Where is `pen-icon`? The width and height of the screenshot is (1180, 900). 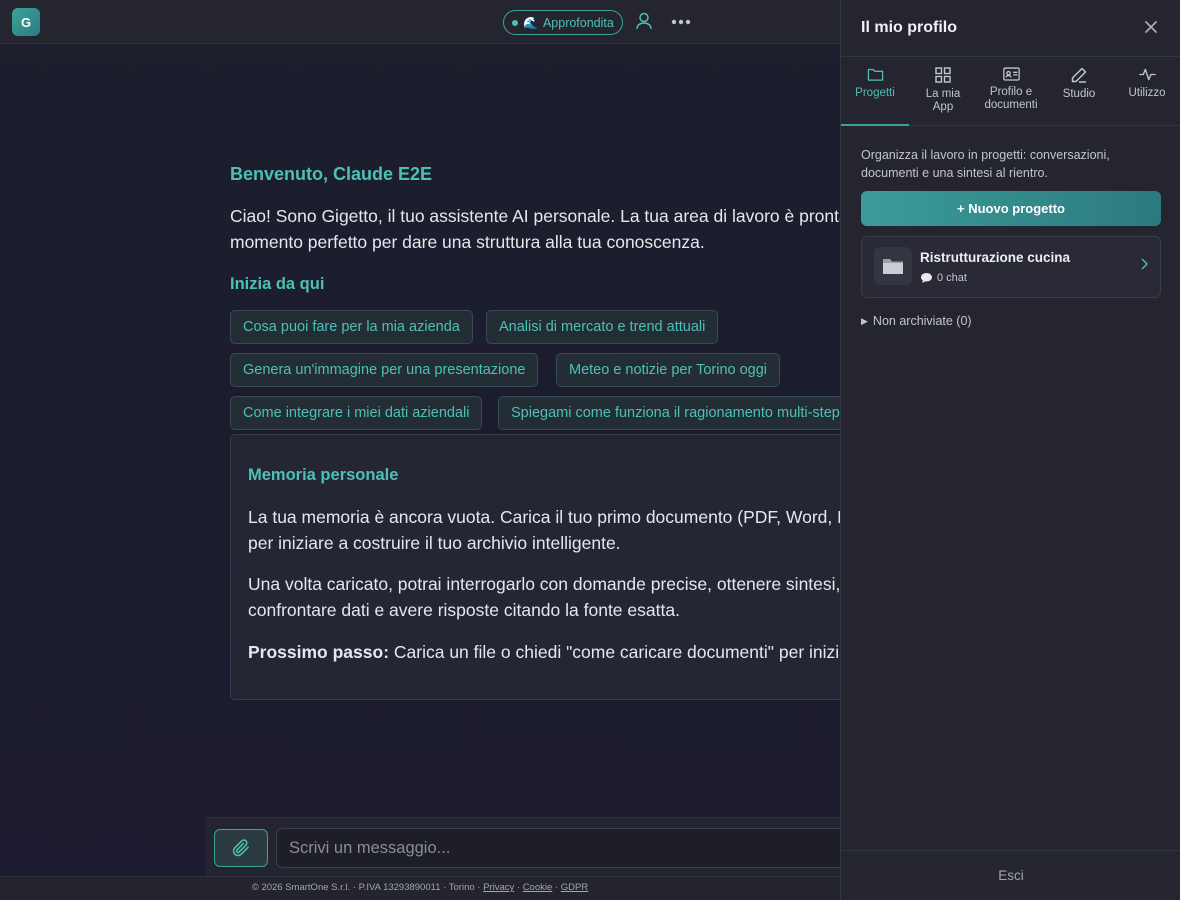
pen-icon is located at coordinates (1079, 75).